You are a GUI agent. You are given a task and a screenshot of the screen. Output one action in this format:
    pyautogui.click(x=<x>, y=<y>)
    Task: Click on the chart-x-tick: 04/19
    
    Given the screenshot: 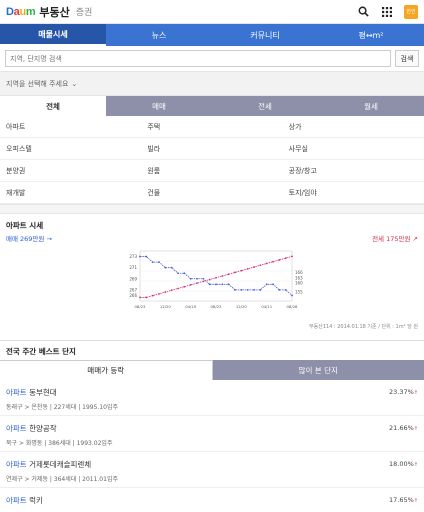 What is the action you would take?
    pyautogui.click(x=191, y=306)
    